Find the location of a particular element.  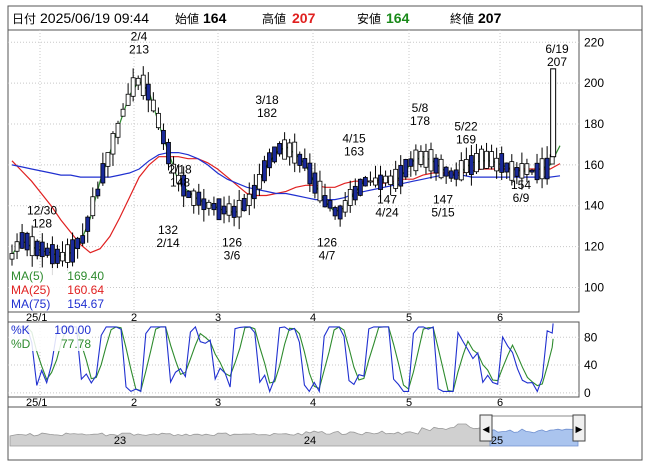

stochastic-legend: %K 100.00 %D 77.78 is located at coordinates (50, 337).